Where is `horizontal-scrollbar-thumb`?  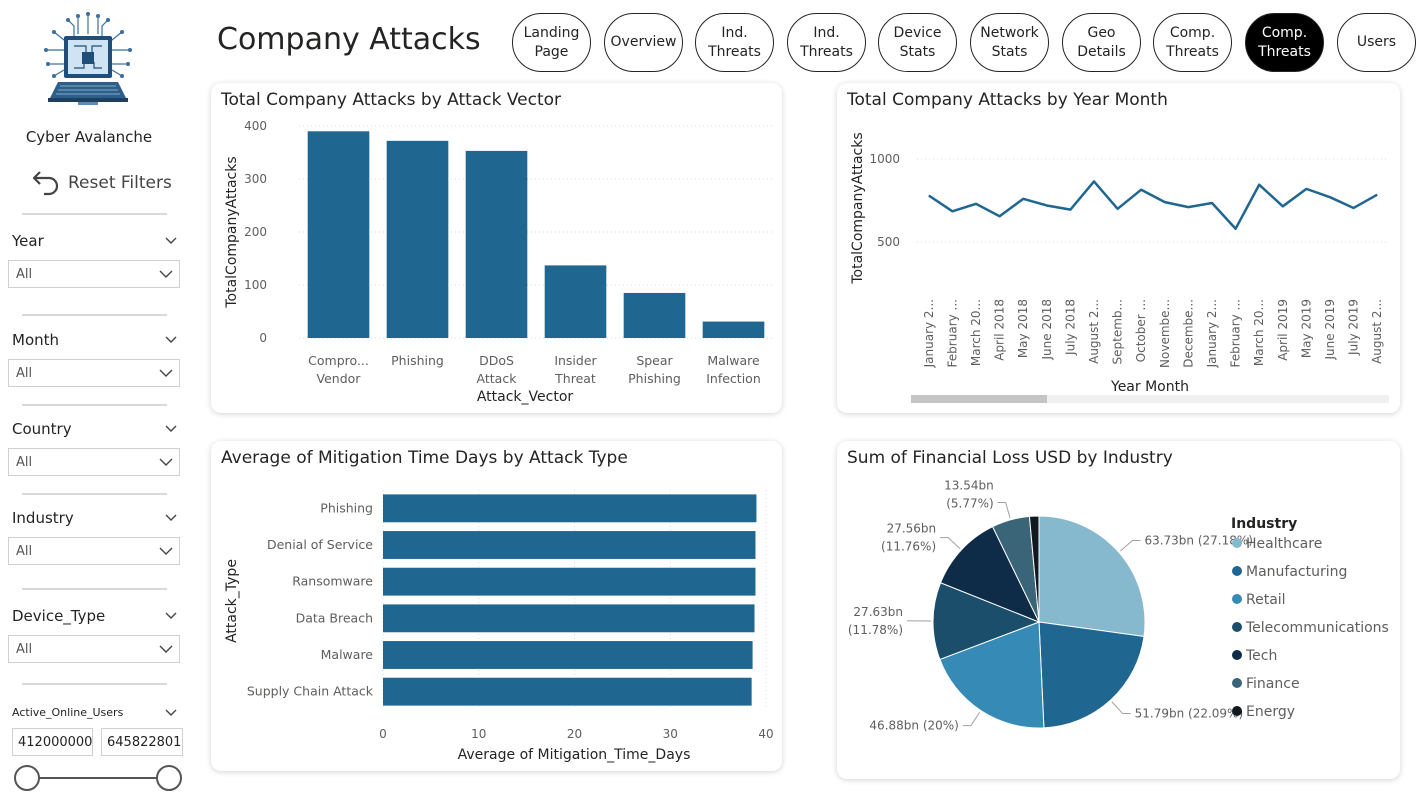 horizontal-scrollbar-thumb is located at coordinates (979, 399).